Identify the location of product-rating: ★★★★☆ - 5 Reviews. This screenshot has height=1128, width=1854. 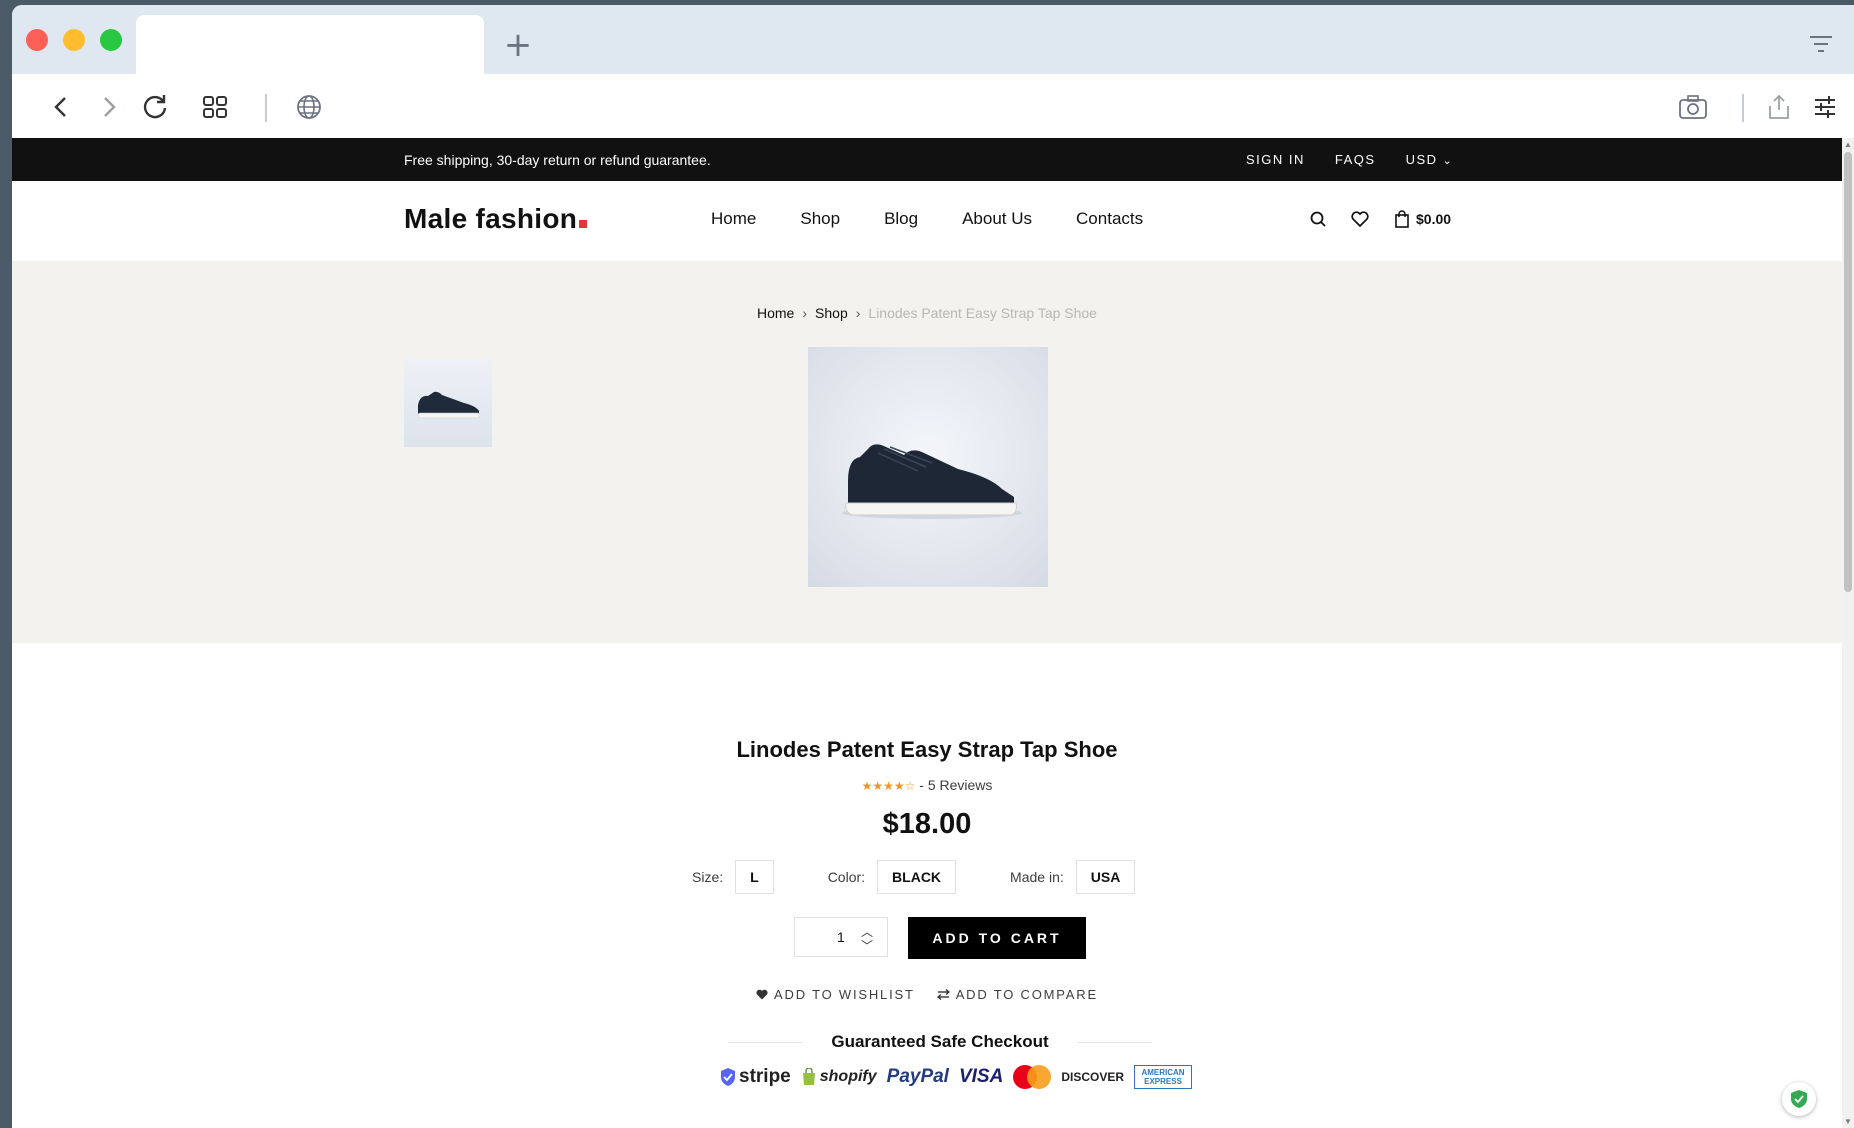
(927, 785).